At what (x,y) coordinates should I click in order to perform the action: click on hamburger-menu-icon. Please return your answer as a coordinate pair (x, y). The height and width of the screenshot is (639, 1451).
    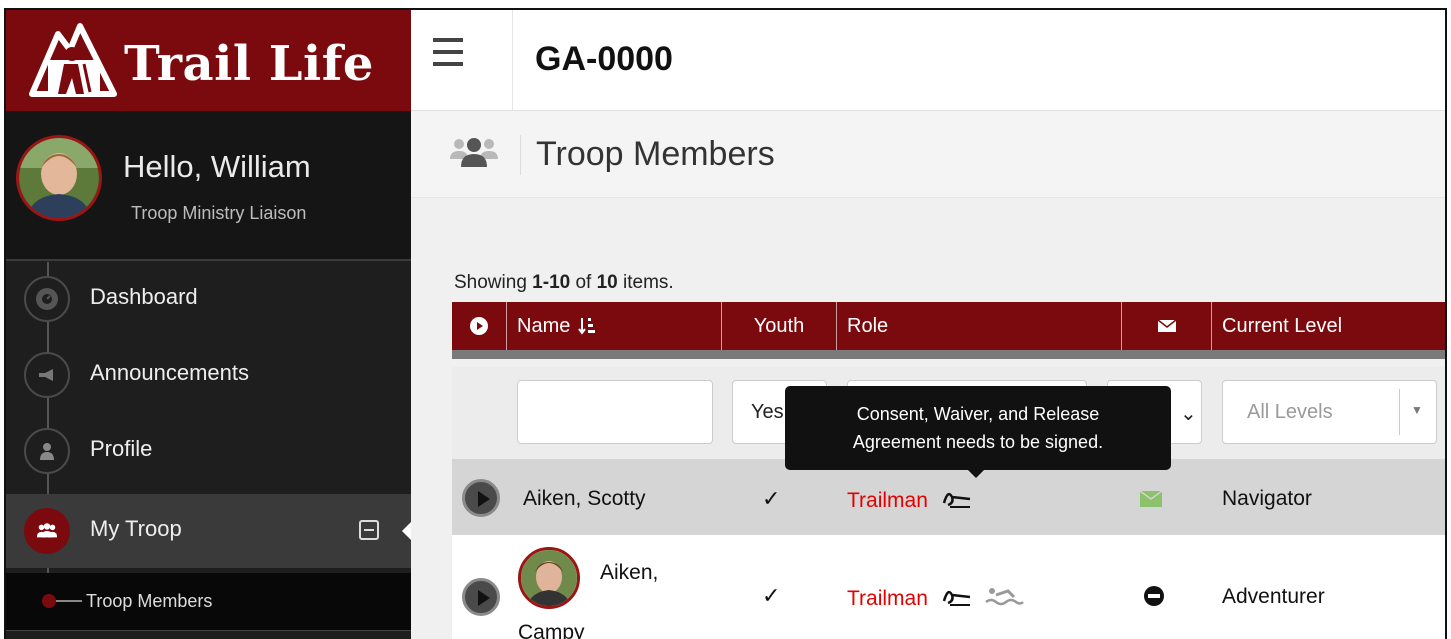
    Looking at the image, I should click on (448, 52).